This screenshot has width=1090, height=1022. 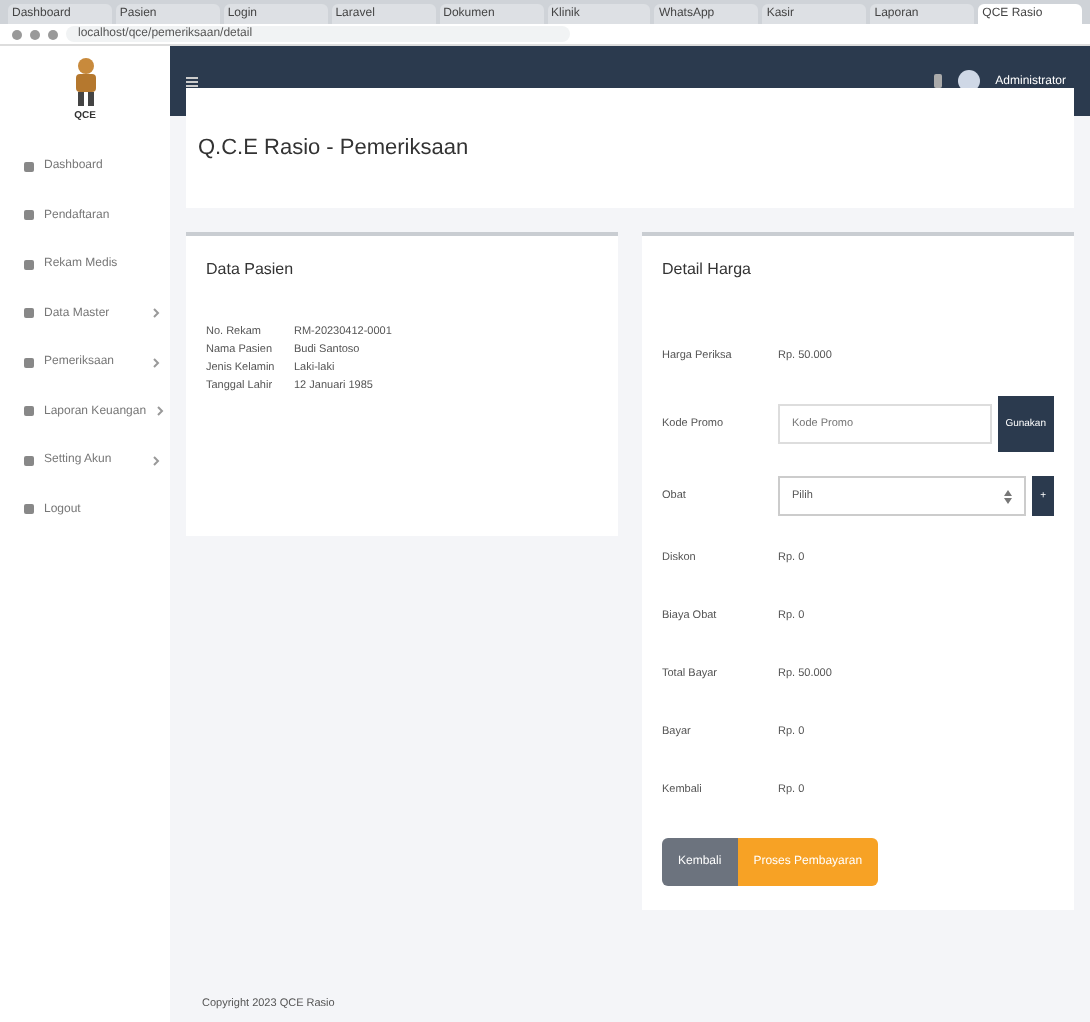 What do you see at coordinates (1008, 496) in the screenshot?
I see `select-arrows-icon` at bounding box center [1008, 496].